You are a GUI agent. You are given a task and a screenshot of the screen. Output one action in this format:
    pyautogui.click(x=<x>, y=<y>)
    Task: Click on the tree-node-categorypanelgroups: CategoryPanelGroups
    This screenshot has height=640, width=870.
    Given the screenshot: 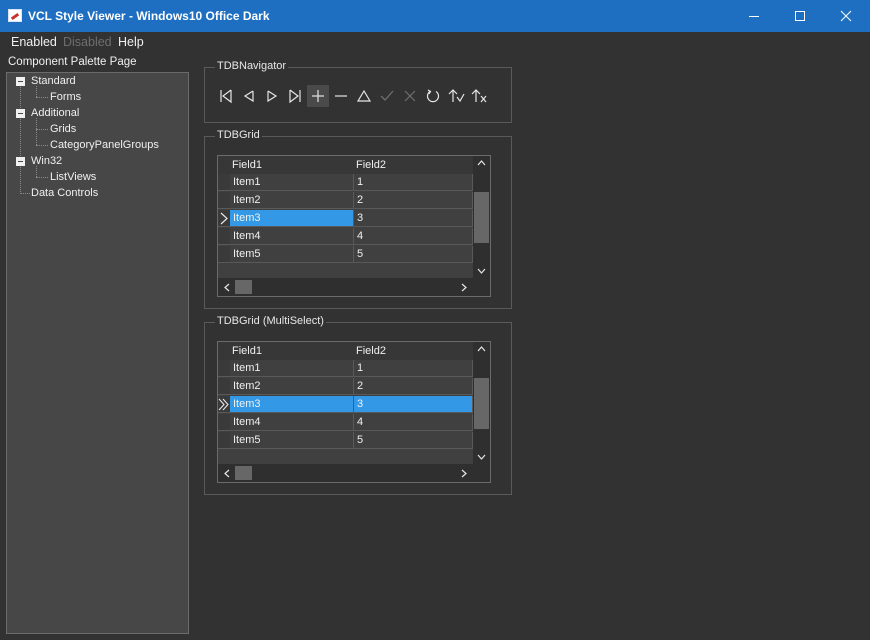 What is the action you would take?
    pyautogui.click(x=104, y=145)
    